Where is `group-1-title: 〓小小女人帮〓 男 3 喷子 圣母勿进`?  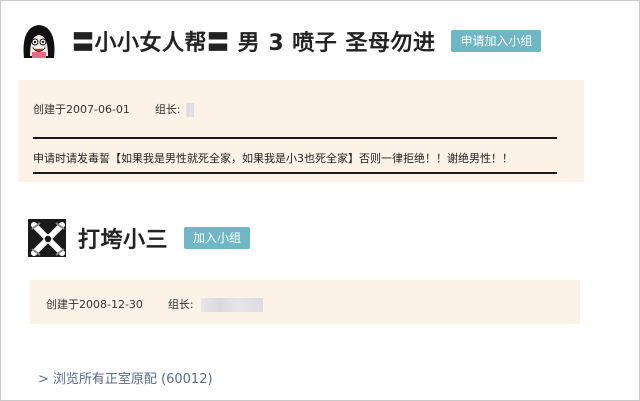 group-1-title: 〓小小女人帮〓 男 3 喷子 圣母勿进 is located at coordinates (253, 41).